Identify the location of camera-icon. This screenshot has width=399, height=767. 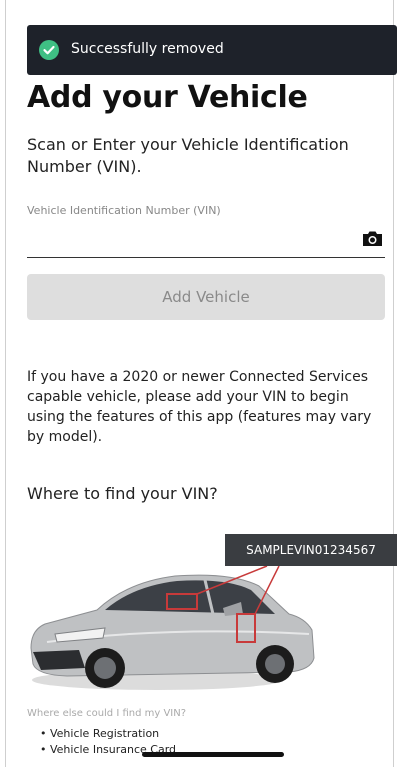
(372, 238).